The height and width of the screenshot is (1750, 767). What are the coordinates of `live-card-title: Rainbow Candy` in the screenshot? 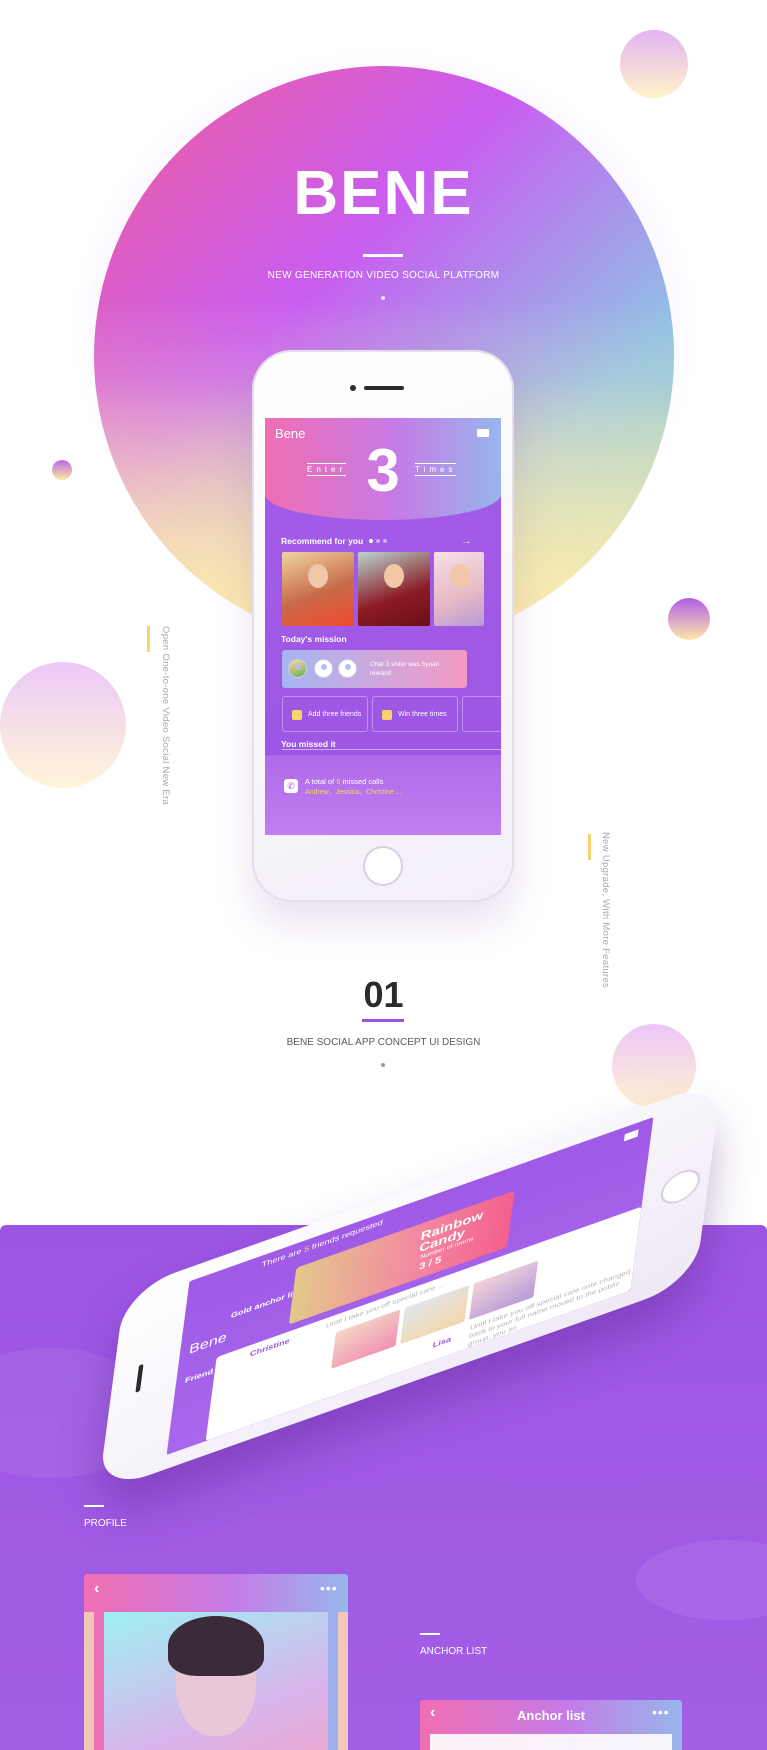 It's located at (451, 1231).